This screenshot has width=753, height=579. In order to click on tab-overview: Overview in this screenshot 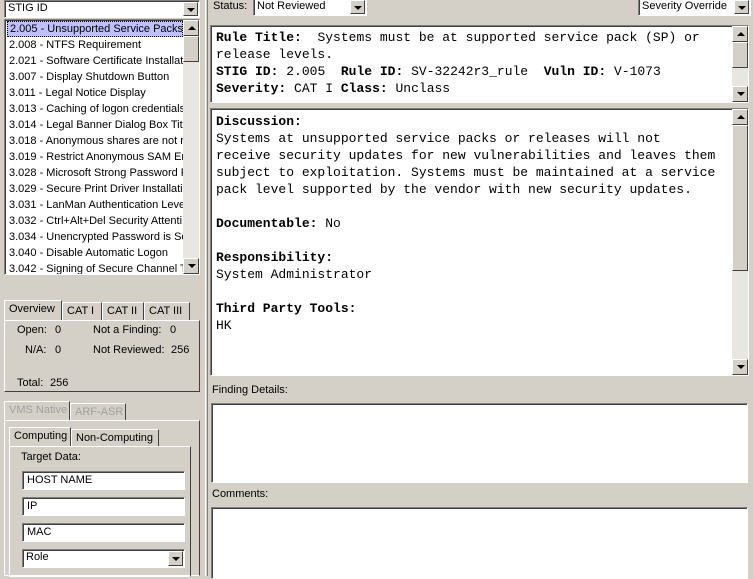, I will do `click(33, 310)`.